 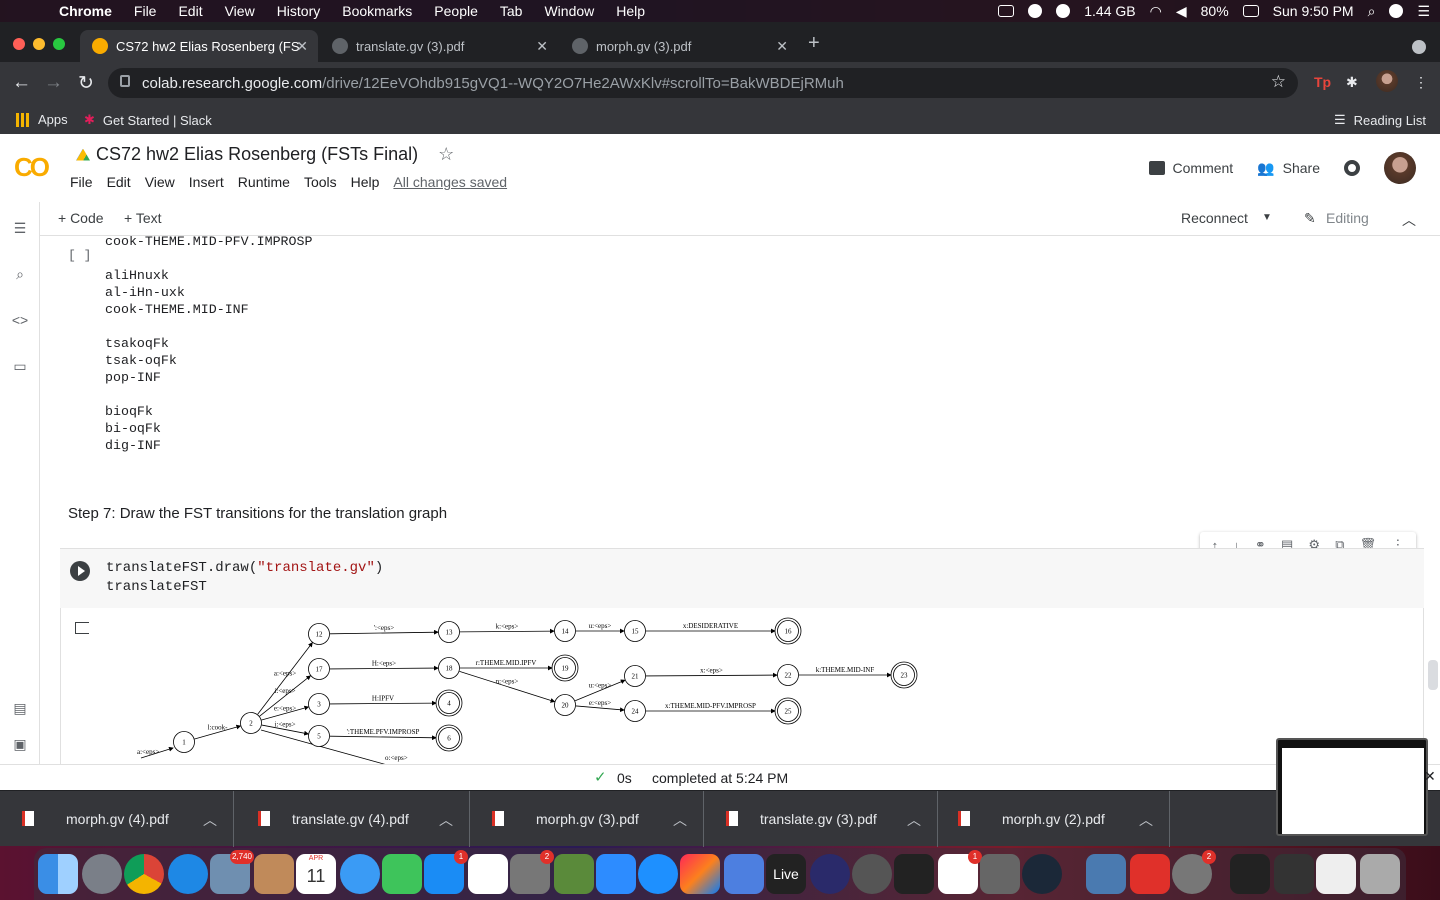 I want to click on zoom-icon, so click(x=616, y=874).